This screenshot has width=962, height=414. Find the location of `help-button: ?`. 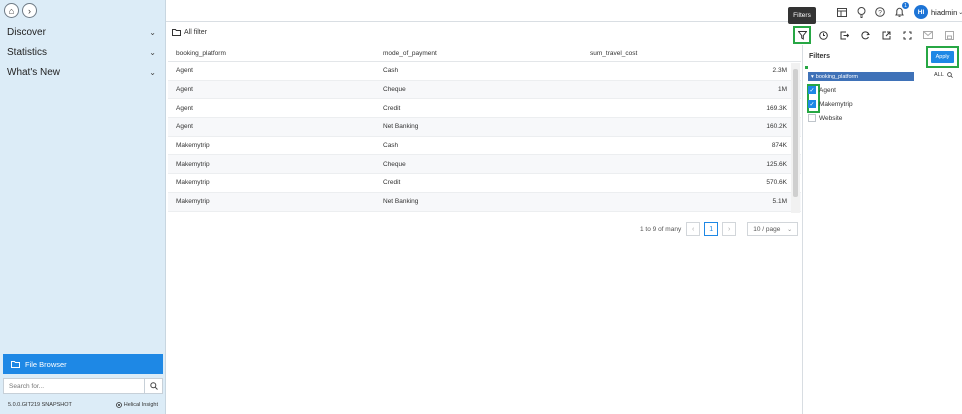

help-button: ? is located at coordinates (880, 12).